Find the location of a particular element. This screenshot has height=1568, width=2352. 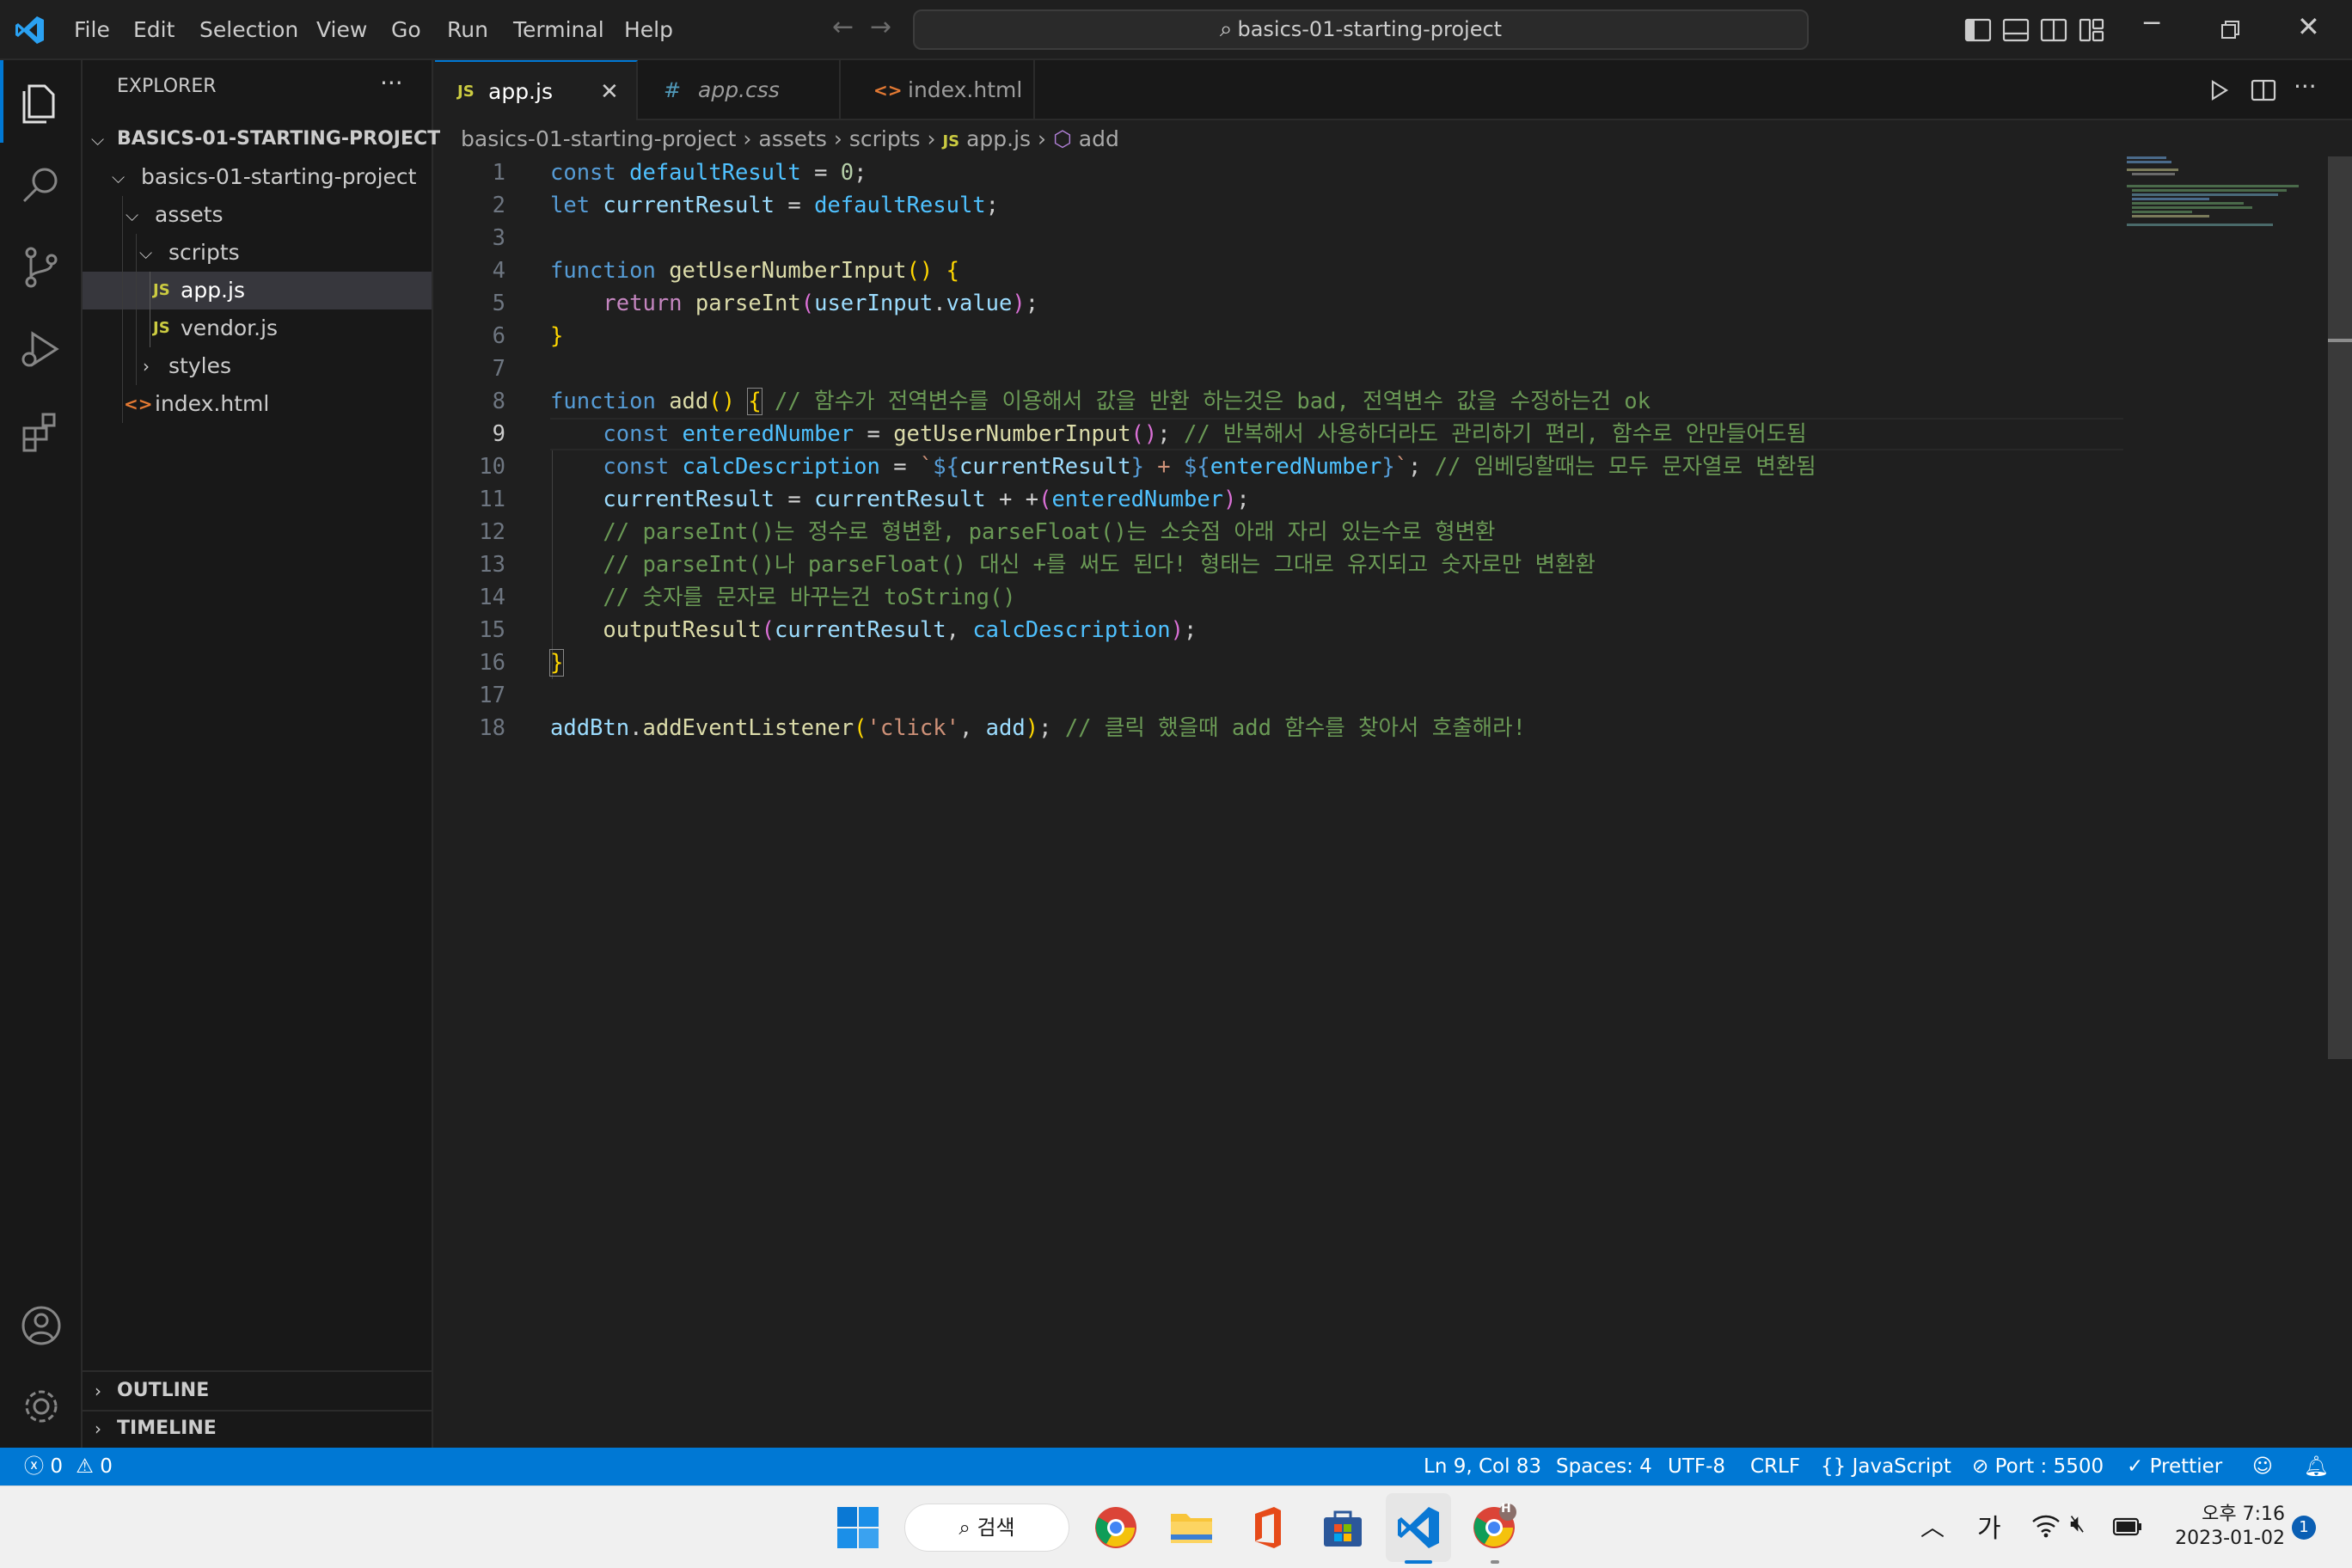

line-number: 12 is located at coordinates (492, 532).